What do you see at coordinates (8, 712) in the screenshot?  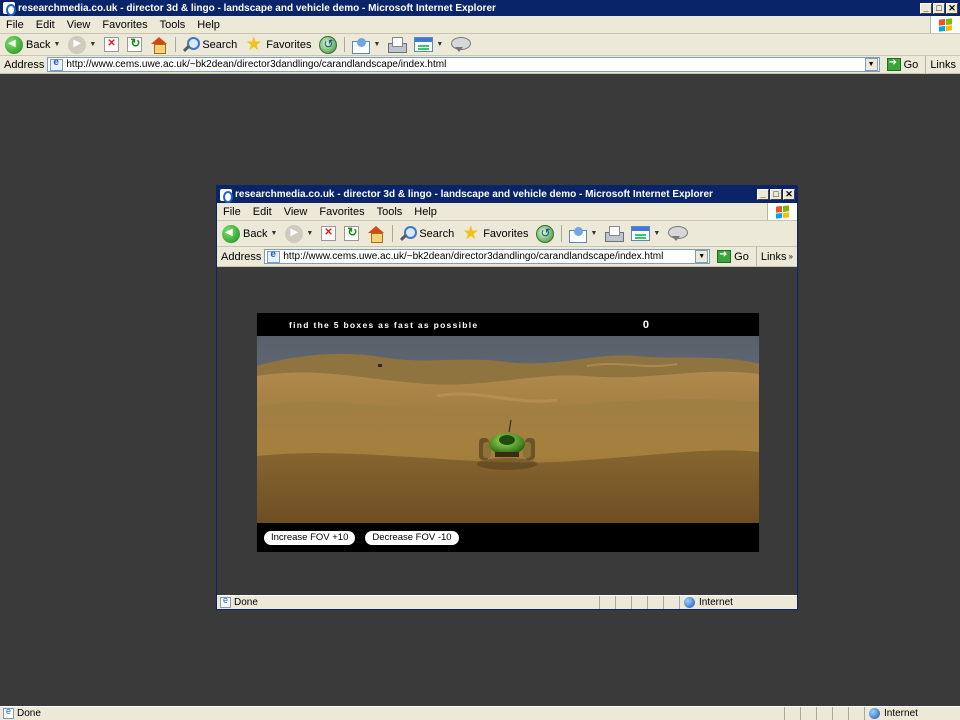 I see `page-done-icon` at bounding box center [8, 712].